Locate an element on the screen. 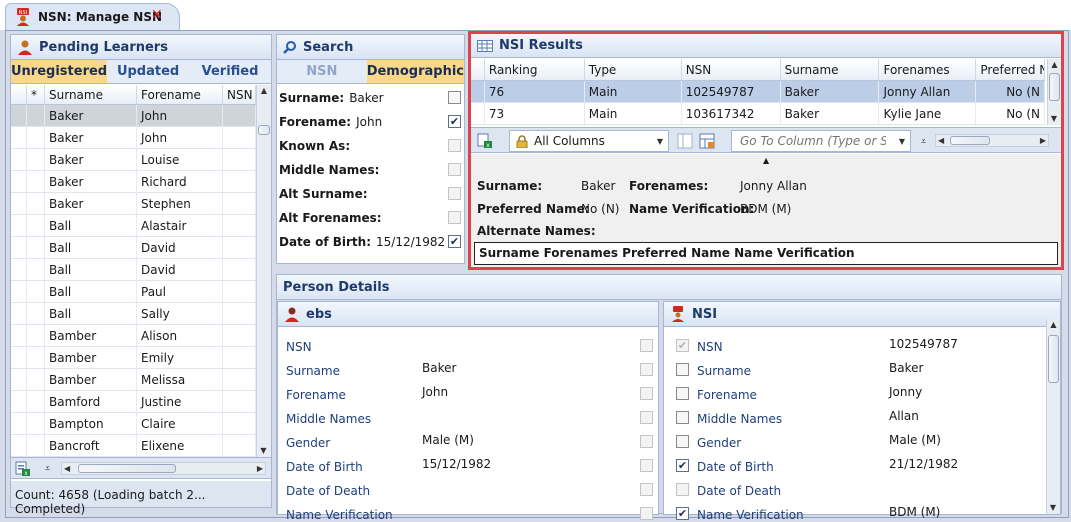 Image resolution: width=1071 pixels, height=522 pixels. tab-unregistered: Unregistered is located at coordinates (59, 71).